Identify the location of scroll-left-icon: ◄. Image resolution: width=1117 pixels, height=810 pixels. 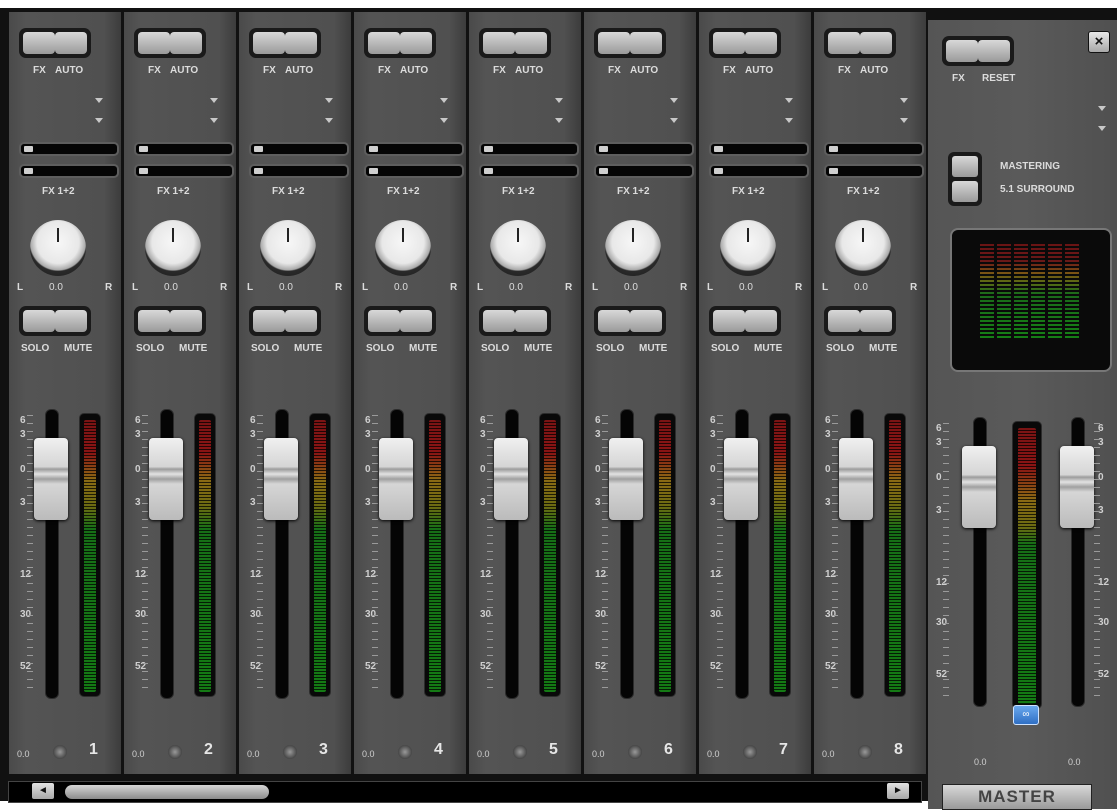
(43, 791).